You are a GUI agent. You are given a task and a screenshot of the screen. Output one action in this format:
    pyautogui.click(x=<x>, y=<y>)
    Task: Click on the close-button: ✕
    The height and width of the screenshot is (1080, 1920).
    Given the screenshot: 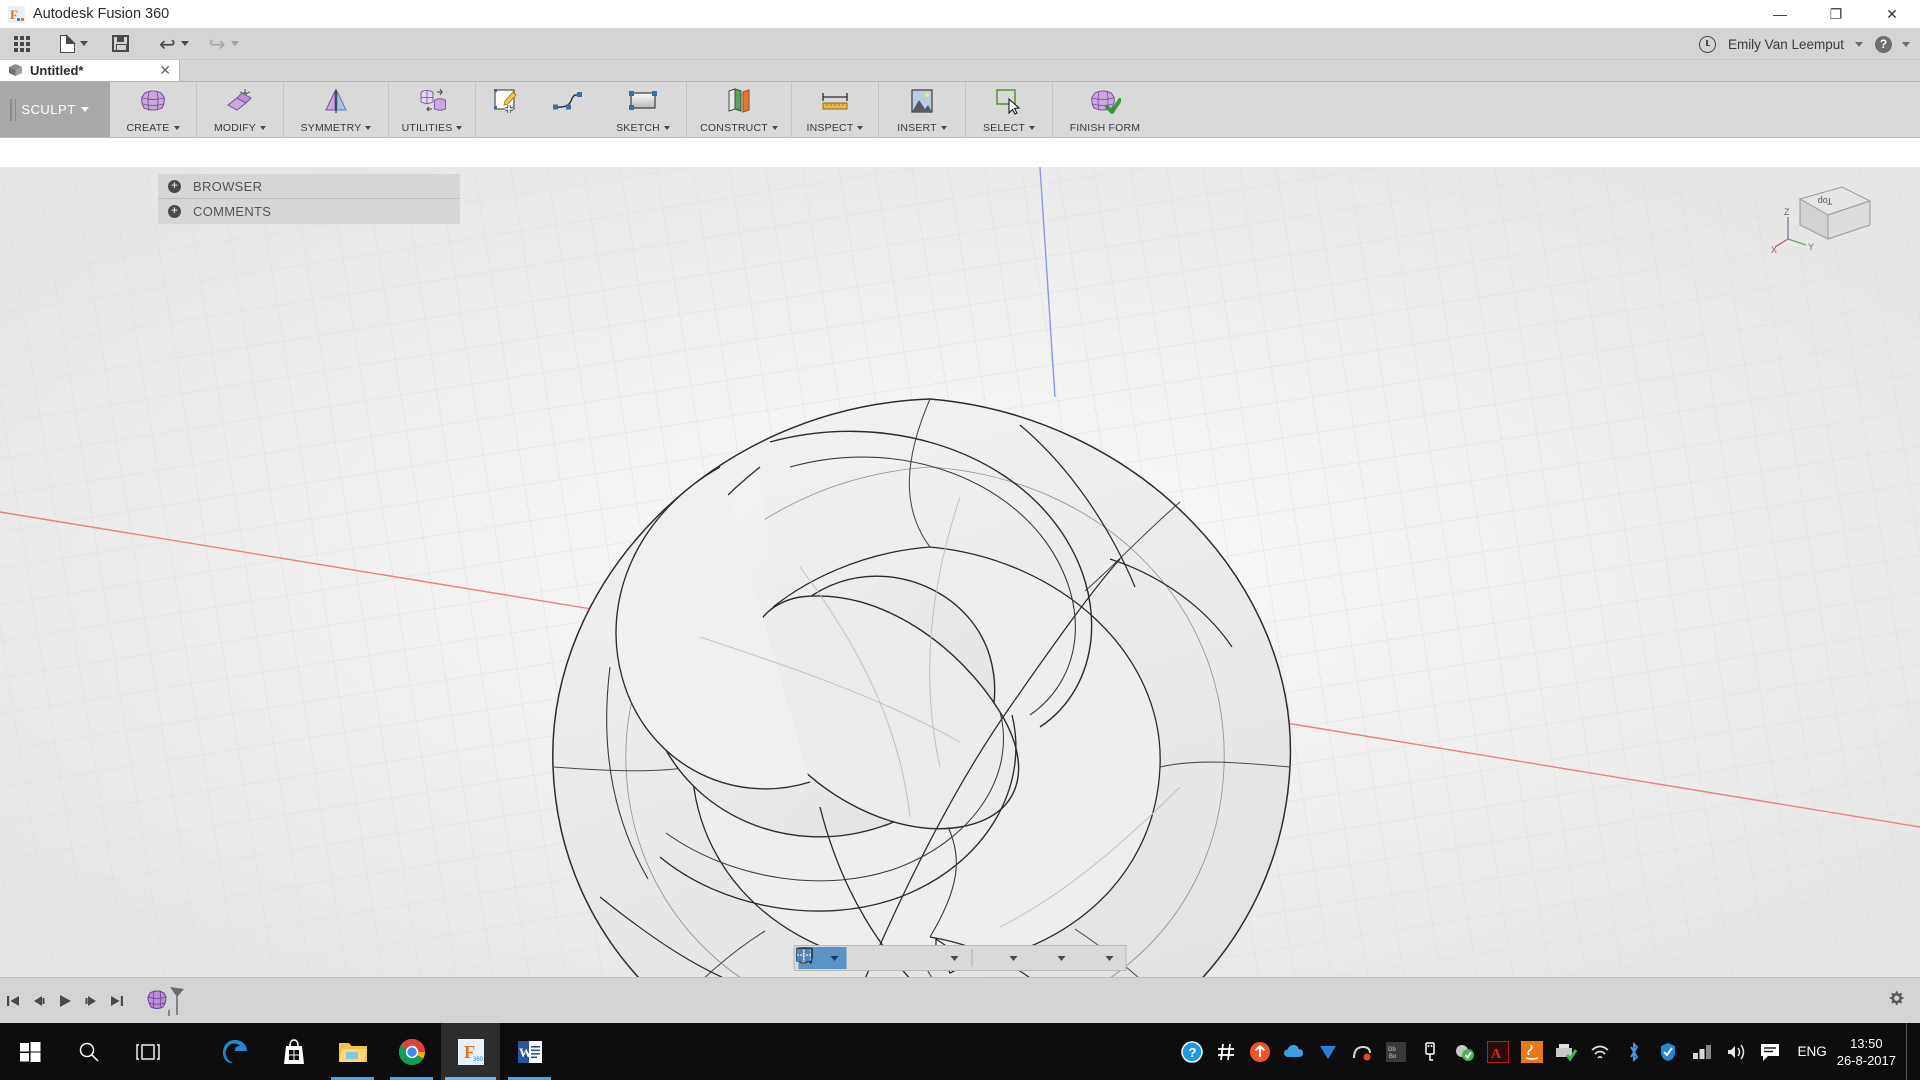 What is the action you would take?
    pyautogui.click(x=1892, y=14)
    